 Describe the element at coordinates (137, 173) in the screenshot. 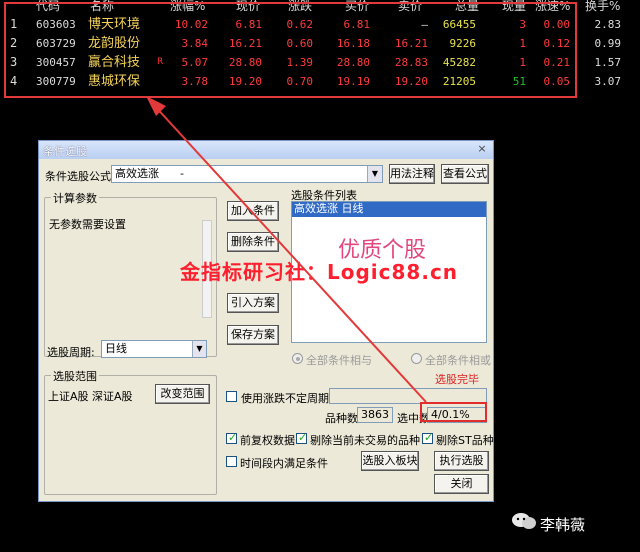

I see `formula-value: 高效选涨` at that location.